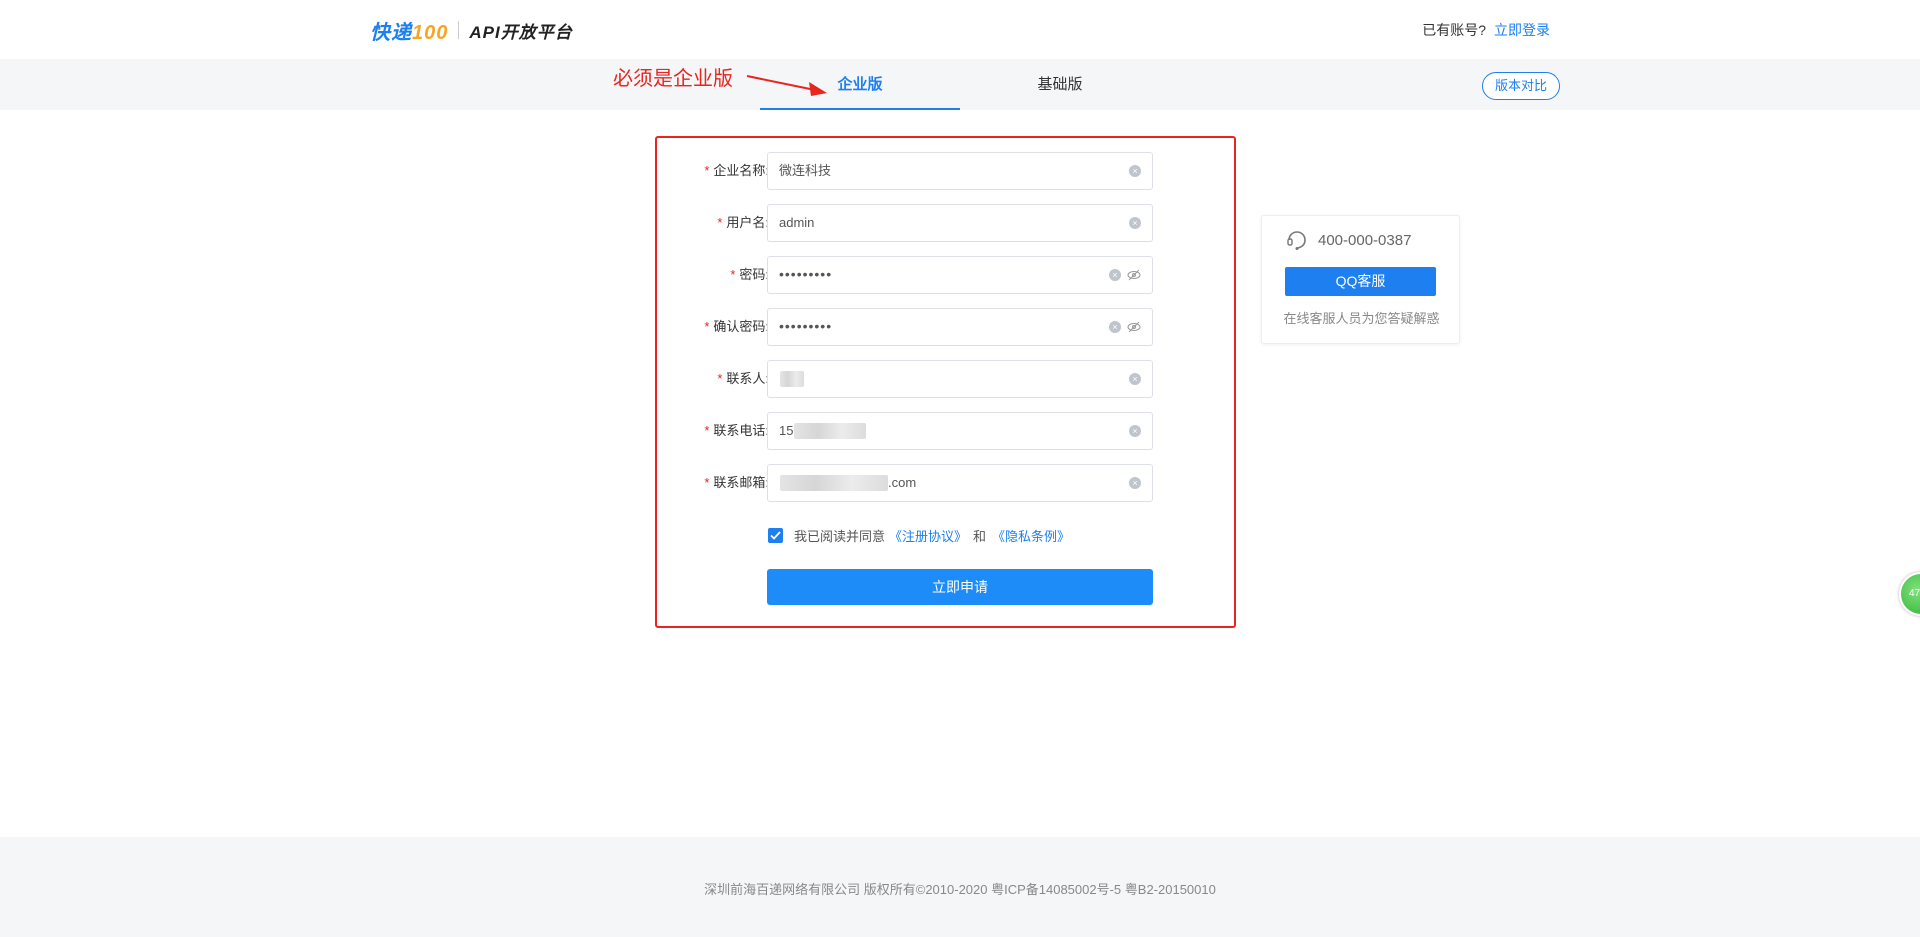  Describe the element at coordinates (736, 170) in the screenshot. I see `company-name-label: * 企业名称:` at that location.